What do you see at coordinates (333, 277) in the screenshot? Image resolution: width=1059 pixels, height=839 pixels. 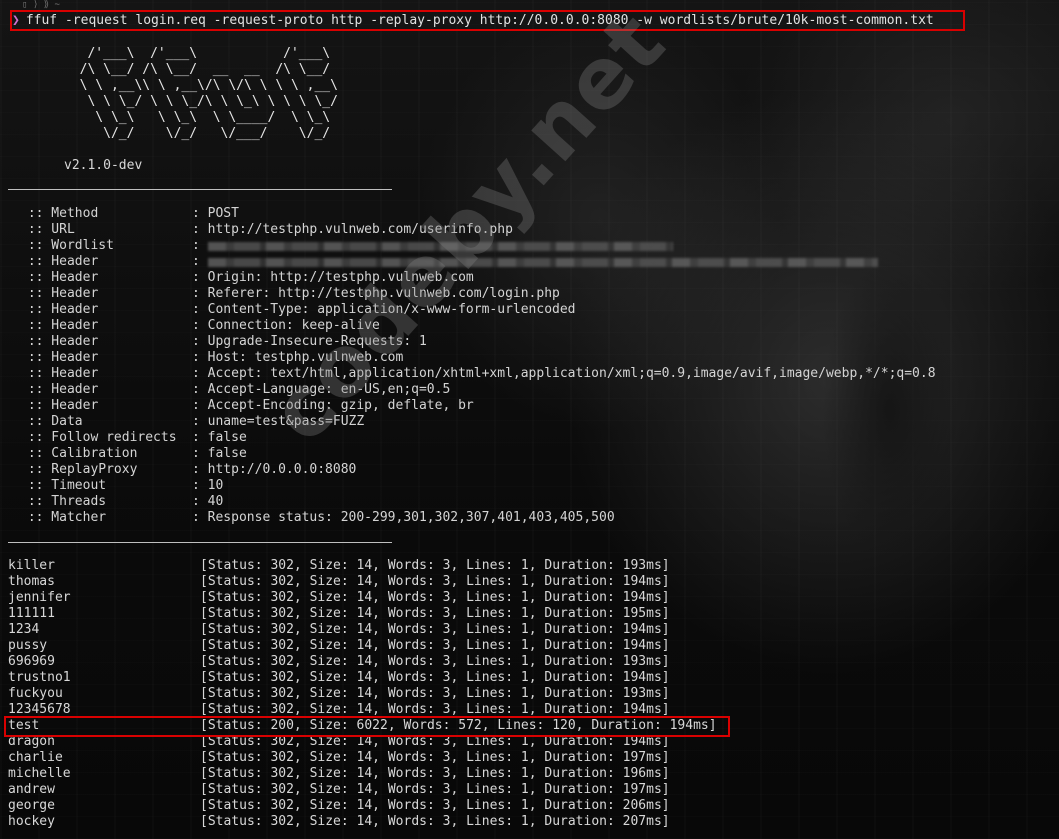 I see `config-value: : Origin: http://testphp.vulnweb.com` at bounding box center [333, 277].